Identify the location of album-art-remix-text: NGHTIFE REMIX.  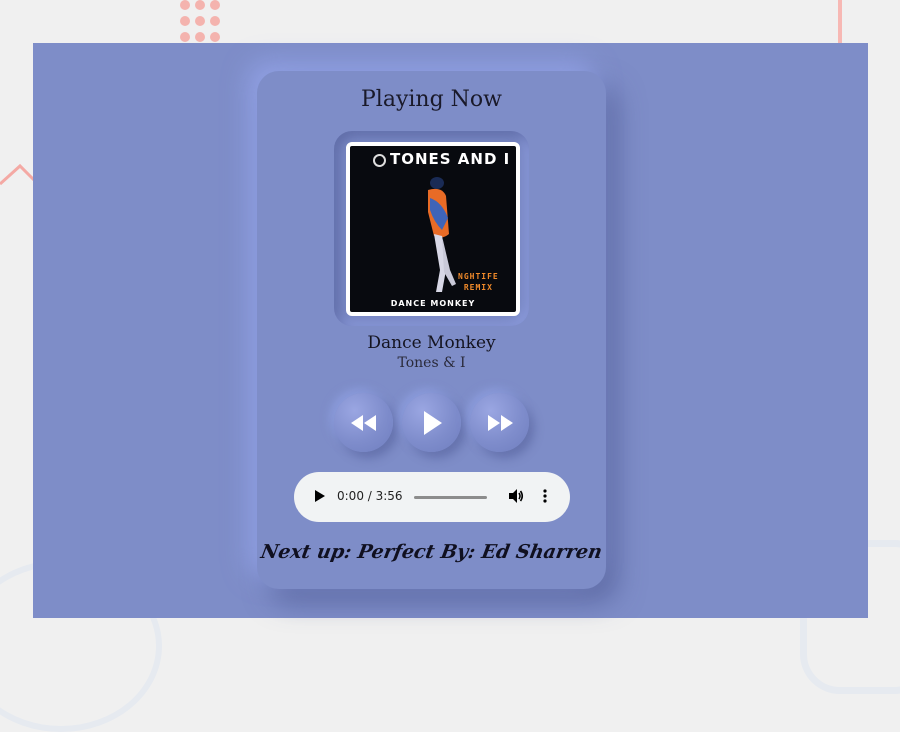
(478, 282).